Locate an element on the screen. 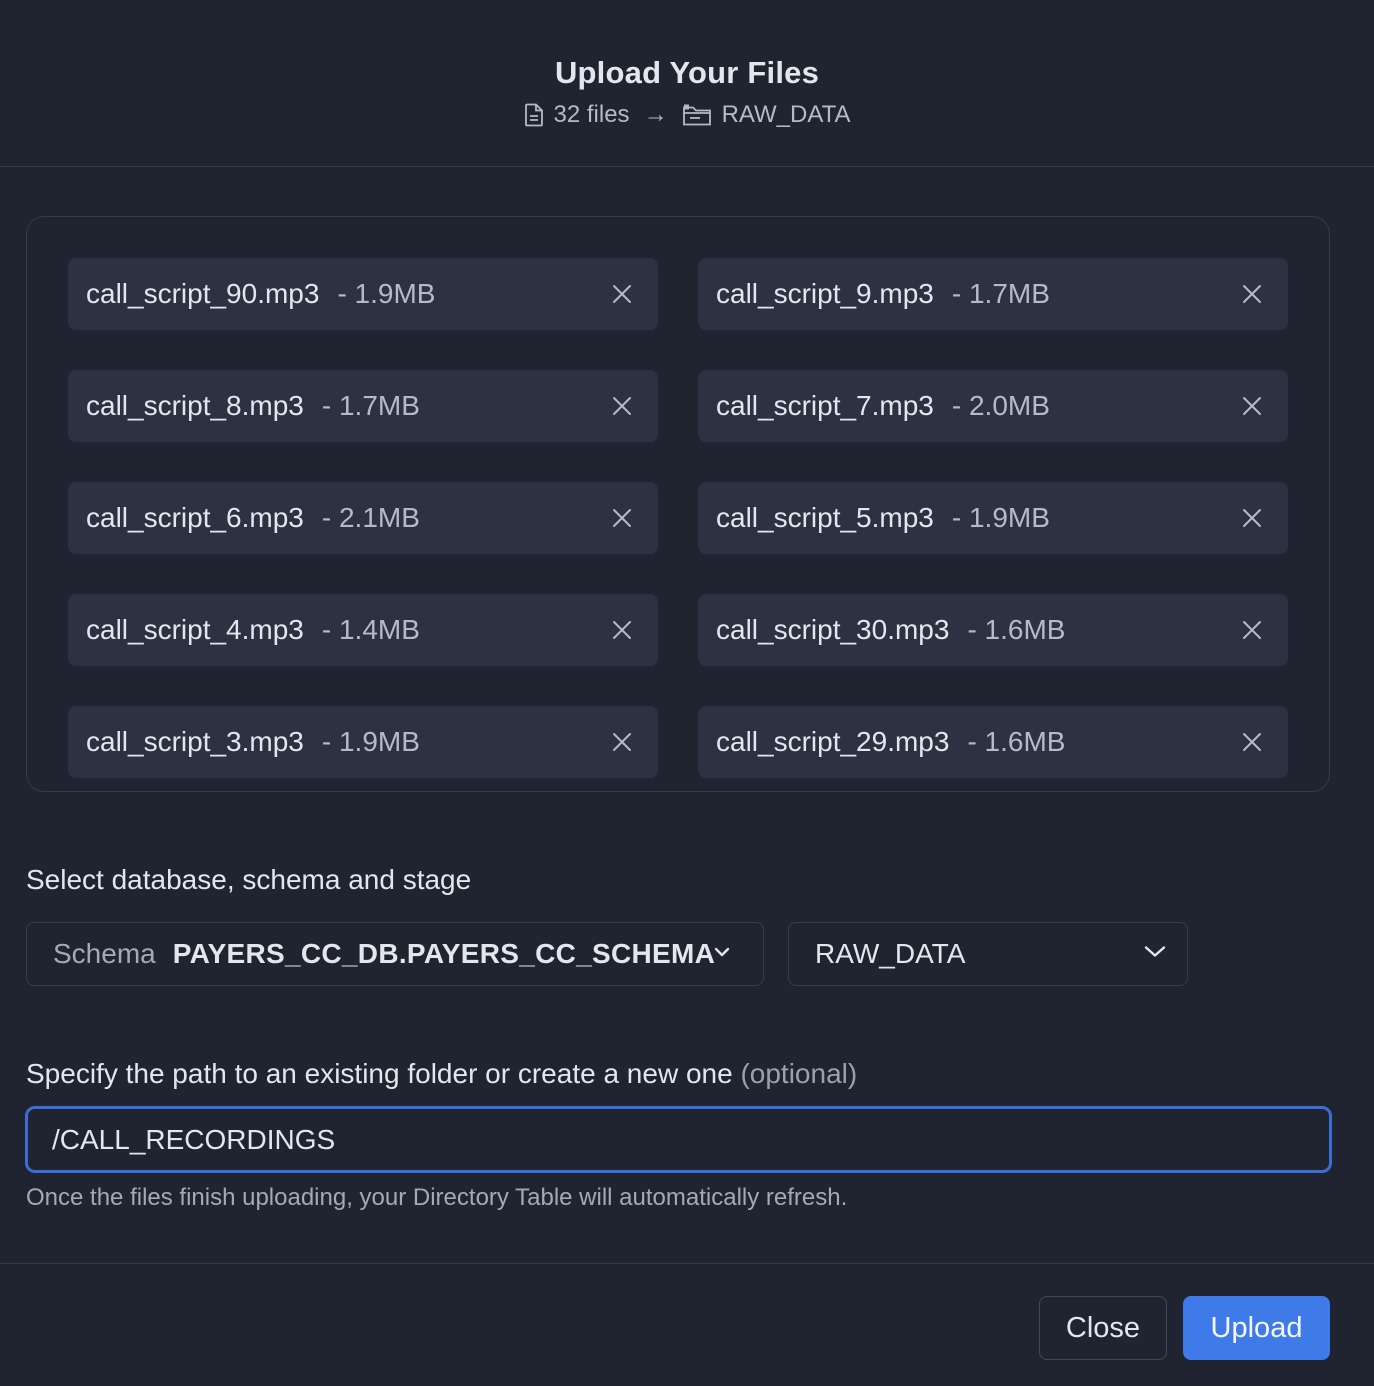  file-chip: call_script_5.mp3 - 1.9MB is located at coordinates (993, 518).